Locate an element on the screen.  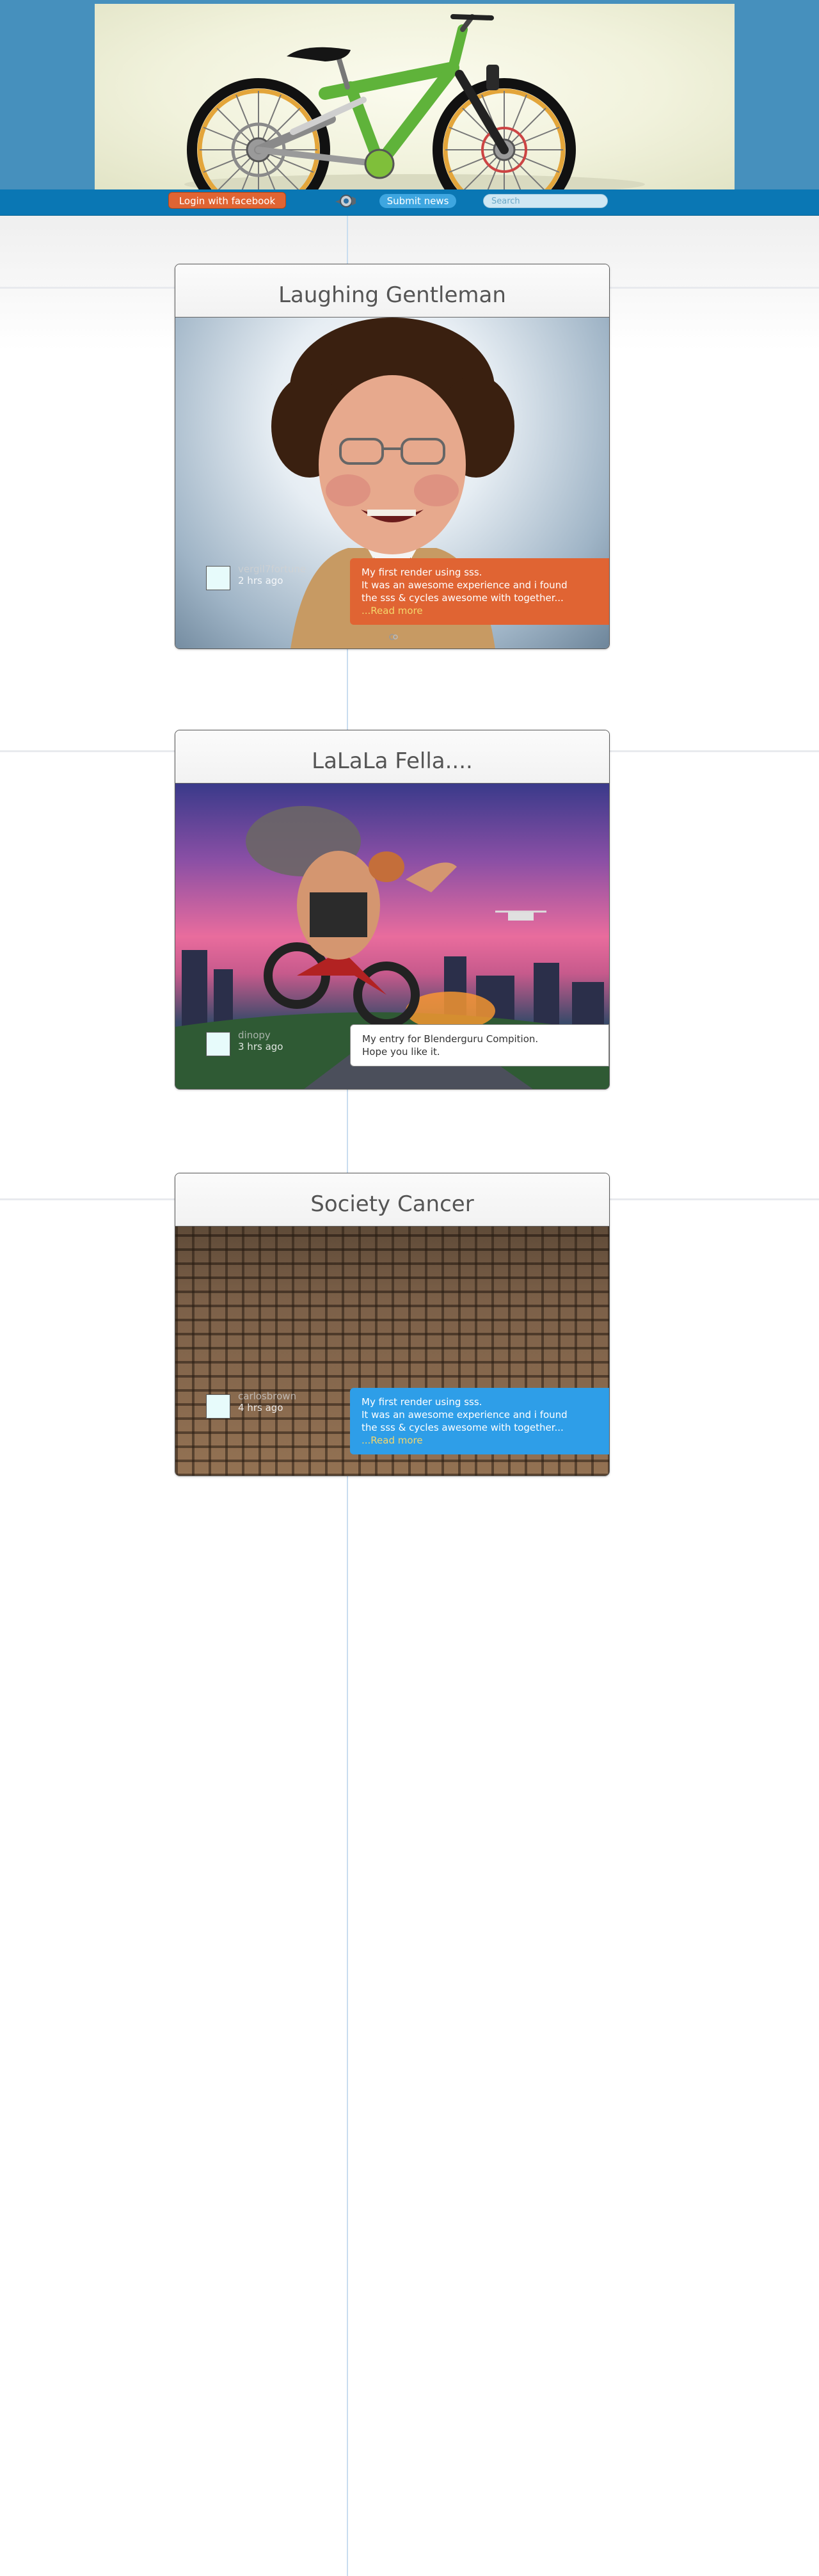
hero-banner is located at coordinates (415, 96).